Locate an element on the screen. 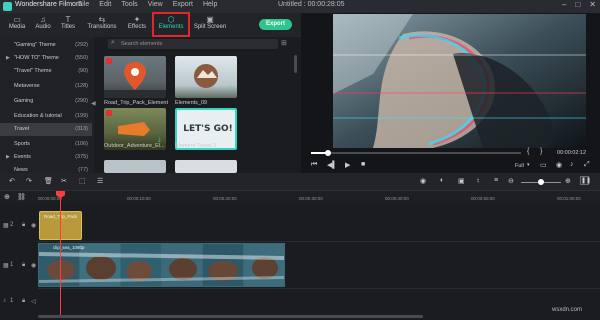 This screenshot has height=320, width=600. track-divider is located at coordinates (319, 241).